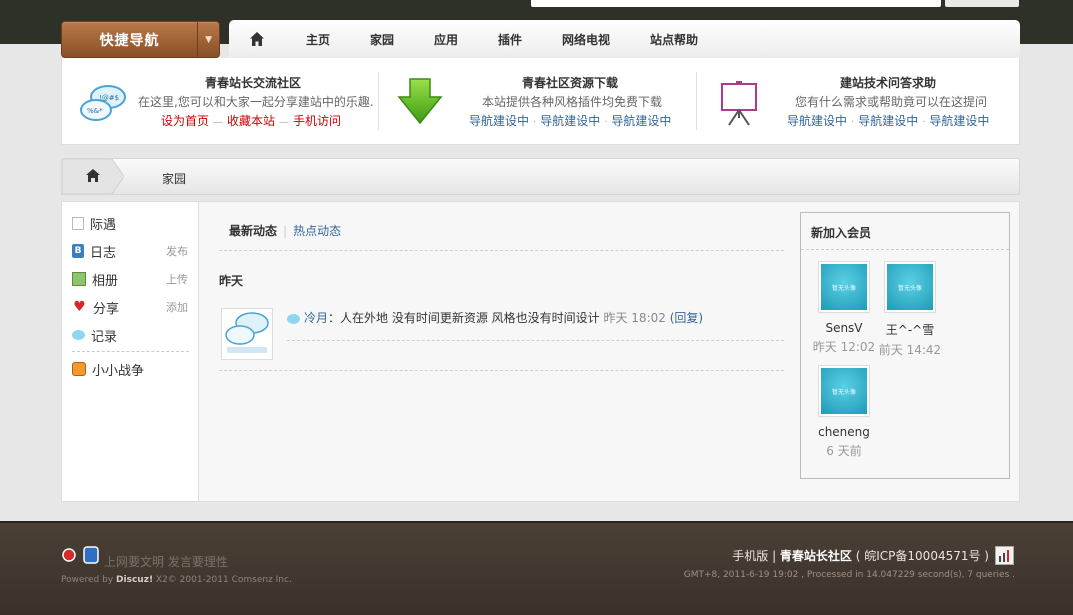 The width and height of the screenshot is (1073, 615). Describe the element at coordinates (208, 39) in the screenshot. I see `chevron-down-icon: ▼` at that location.